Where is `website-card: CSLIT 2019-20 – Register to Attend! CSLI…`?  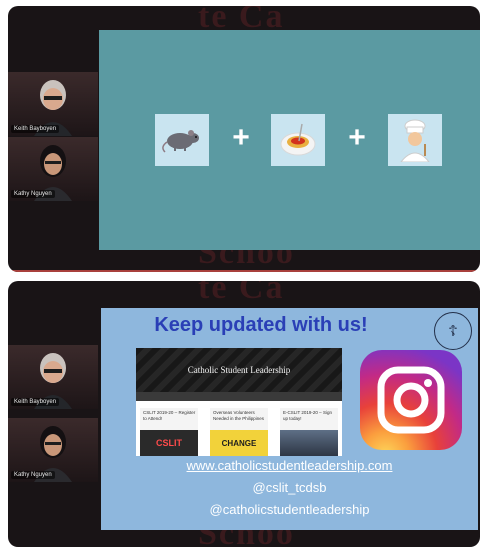 website-card: CSLIT 2019-20 – Register to Attend! CSLI… is located at coordinates (169, 432).